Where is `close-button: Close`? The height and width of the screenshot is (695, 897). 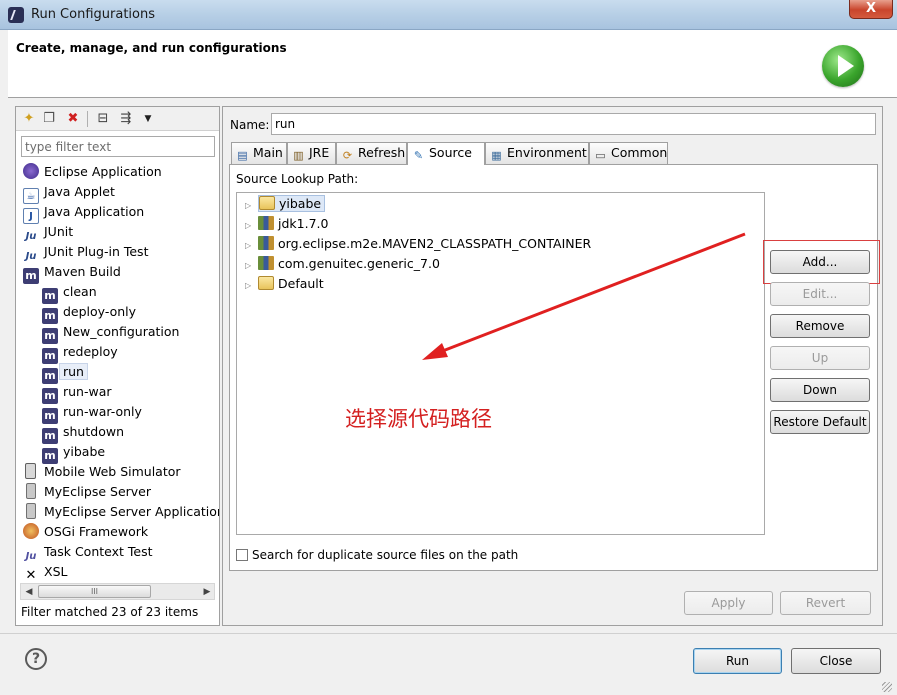 close-button: Close is located at coordinates (836, 661).